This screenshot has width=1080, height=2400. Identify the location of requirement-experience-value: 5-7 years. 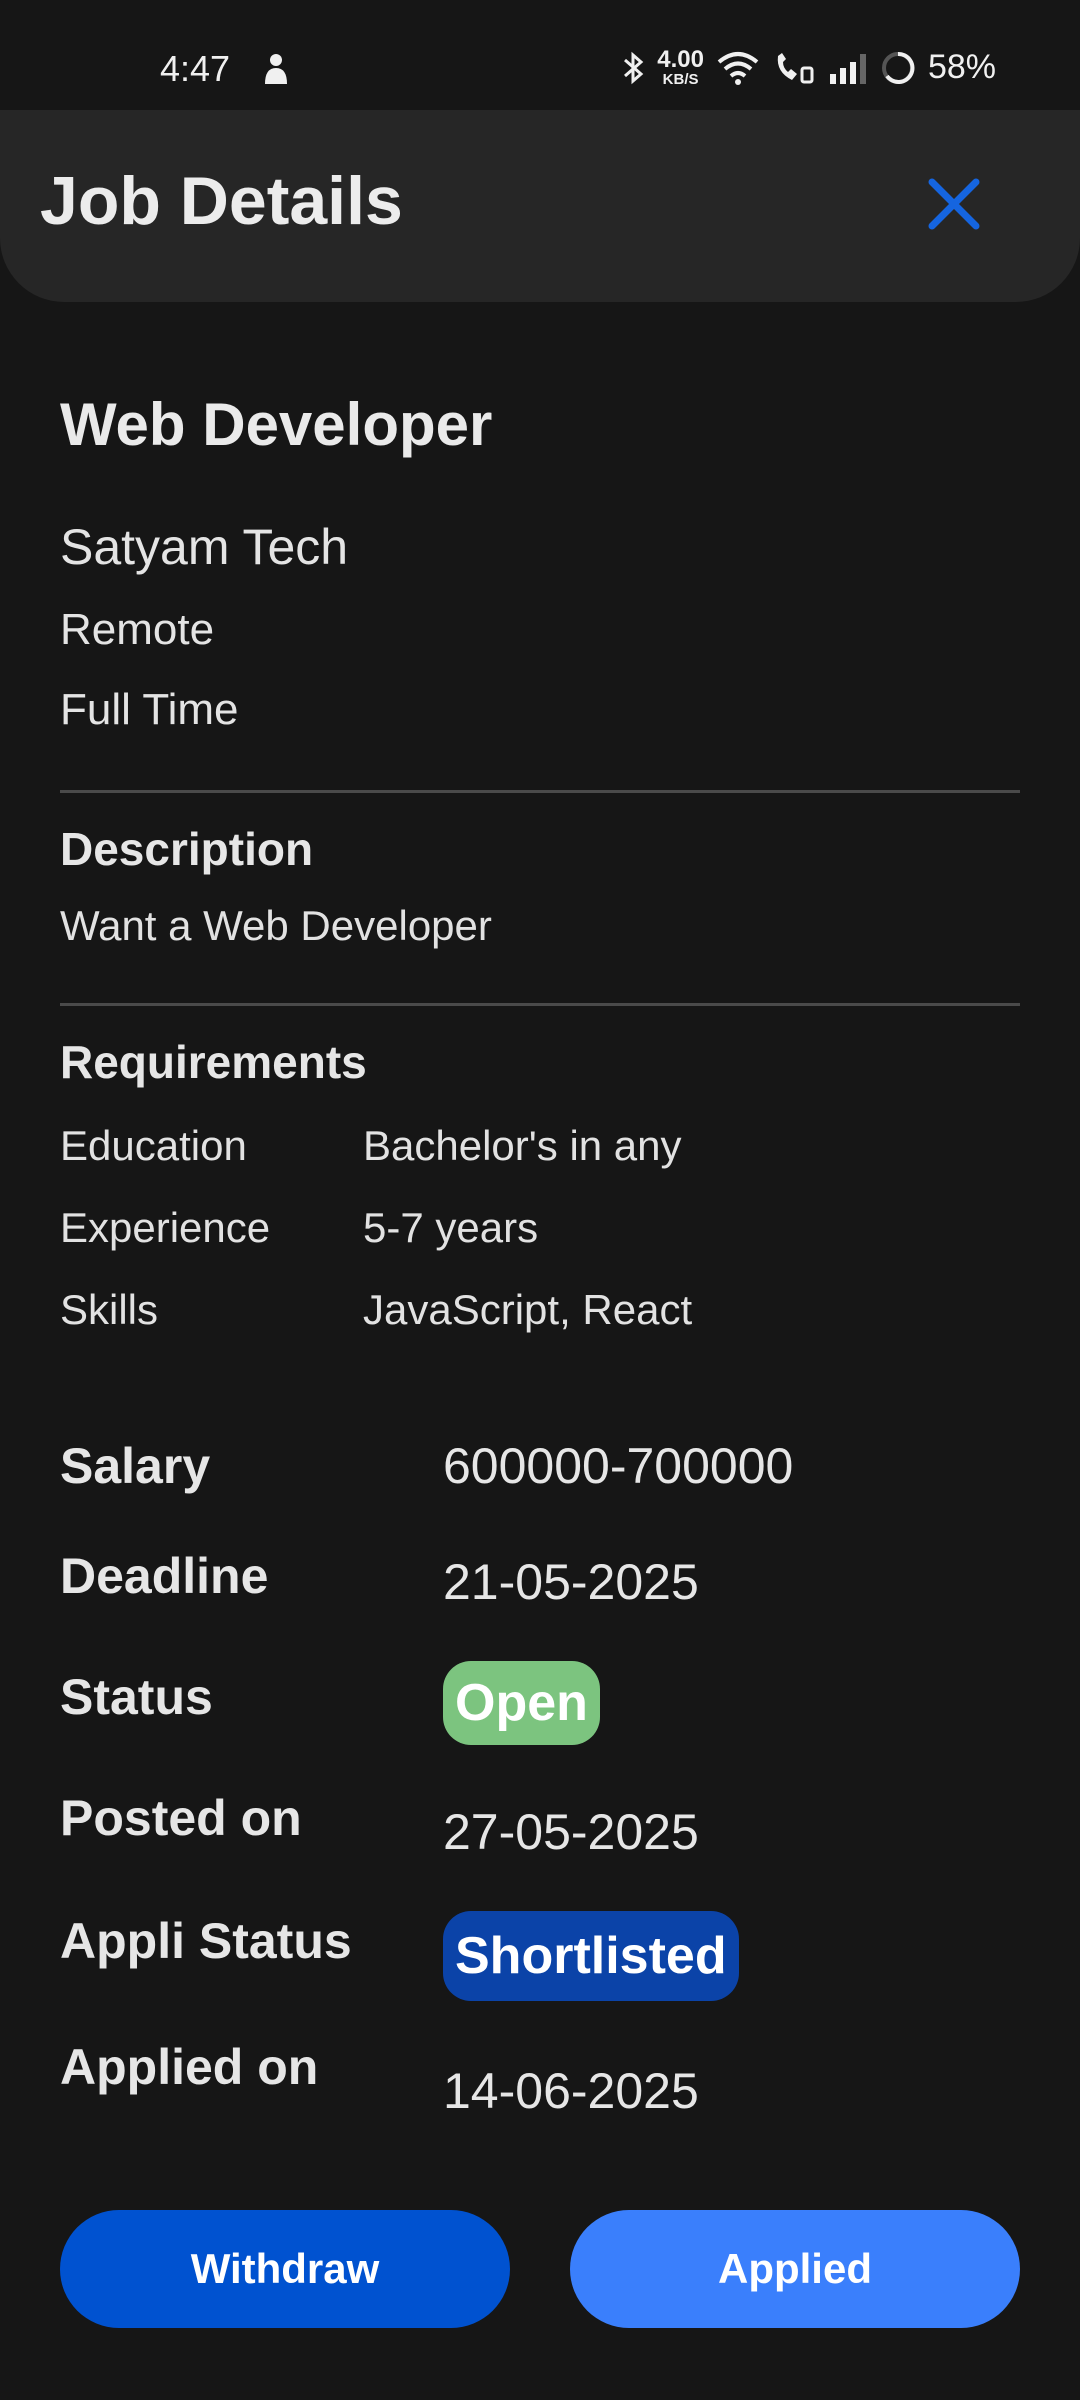
(451, 1227).